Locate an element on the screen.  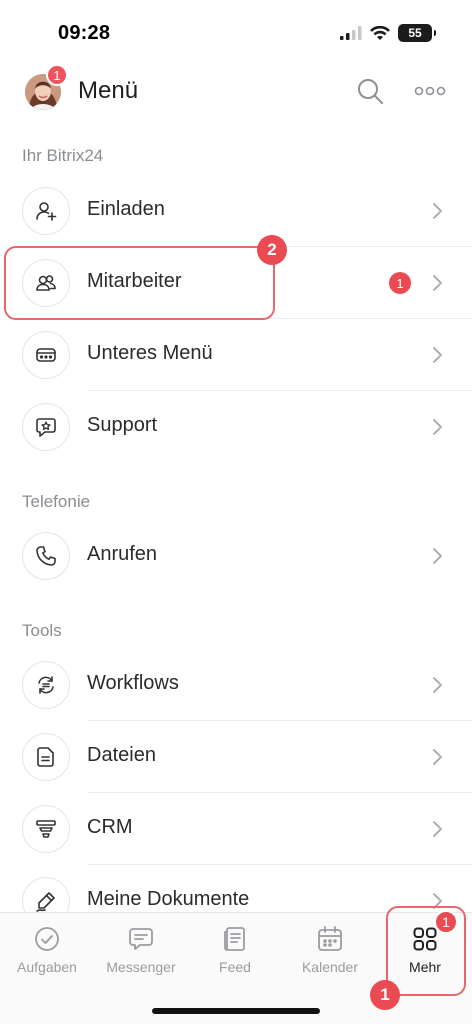
status-bar: 09:28 55 is located at coordinates (236, 31).